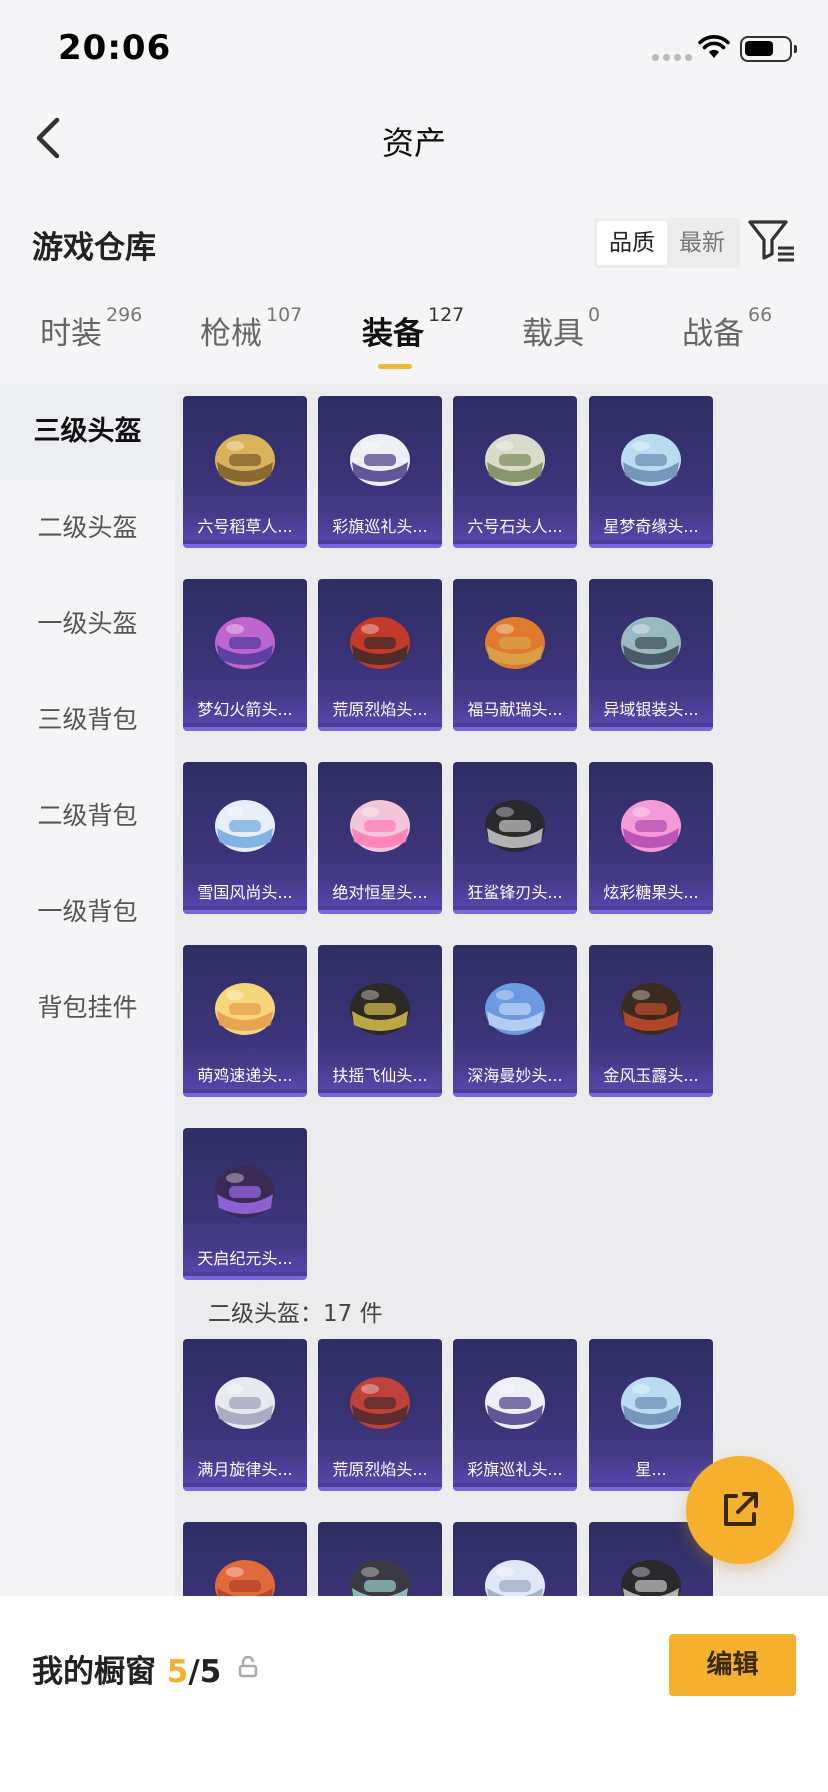  Describe the element at coordinates (87, 1008) in the screenshot. I see `sidebar-item-backpack-charm: 背包挂件` at that location.